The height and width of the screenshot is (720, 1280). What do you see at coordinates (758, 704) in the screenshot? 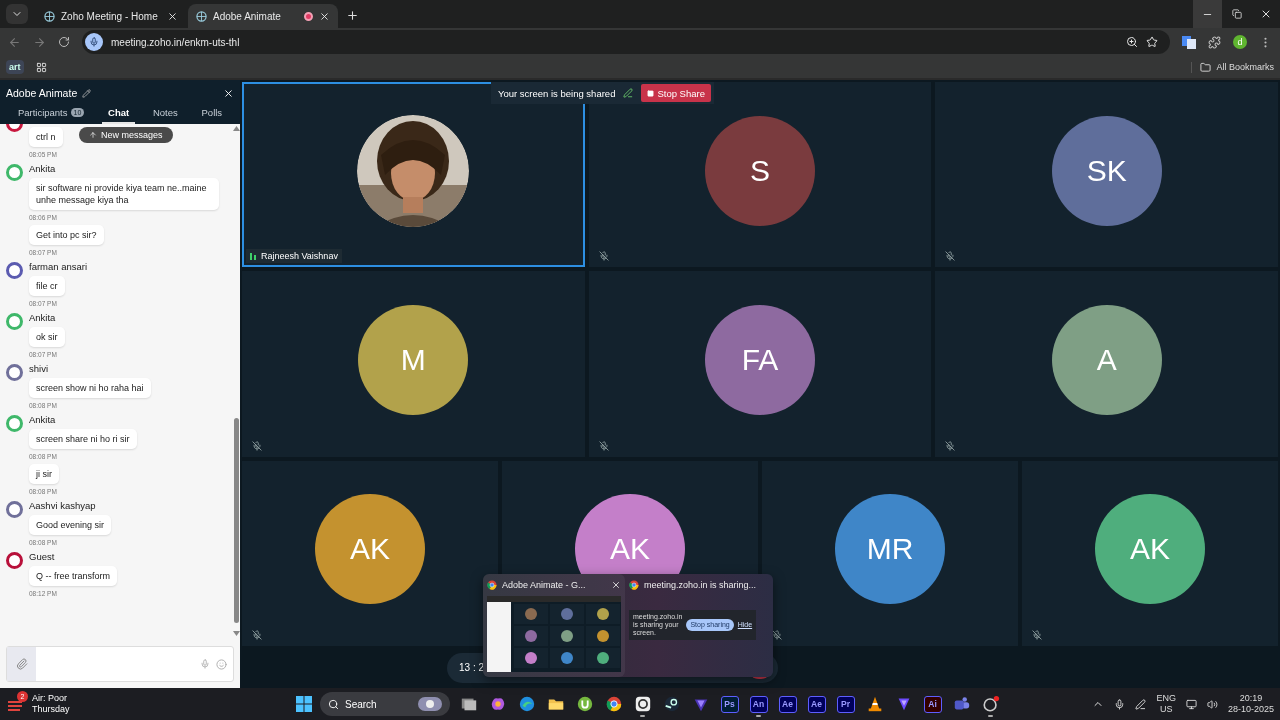
I see `app-icon: An` at bounding box center [758, 704].